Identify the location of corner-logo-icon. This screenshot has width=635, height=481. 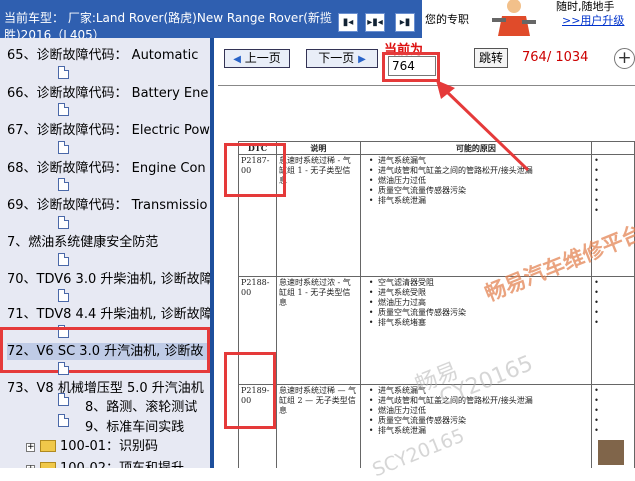
(611, 452).